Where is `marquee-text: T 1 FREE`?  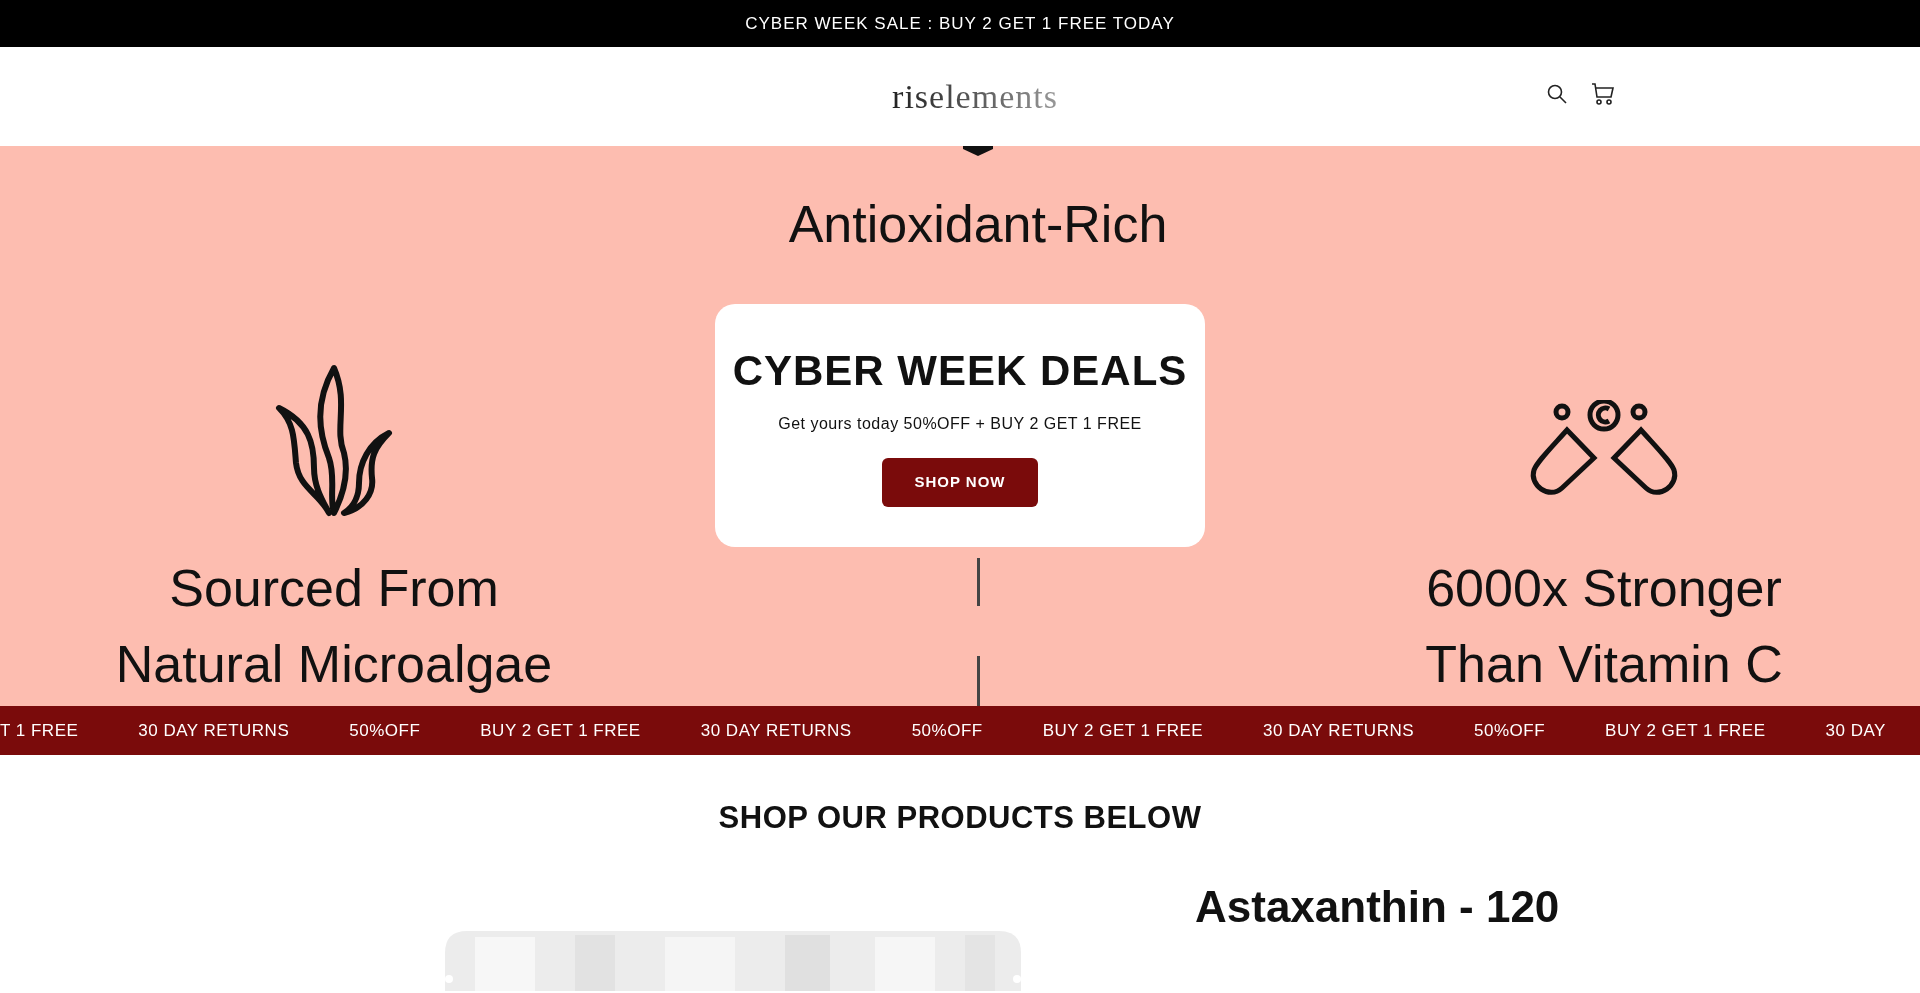
marquee-text: T 1 FREE is located at coordinates (39, 730).